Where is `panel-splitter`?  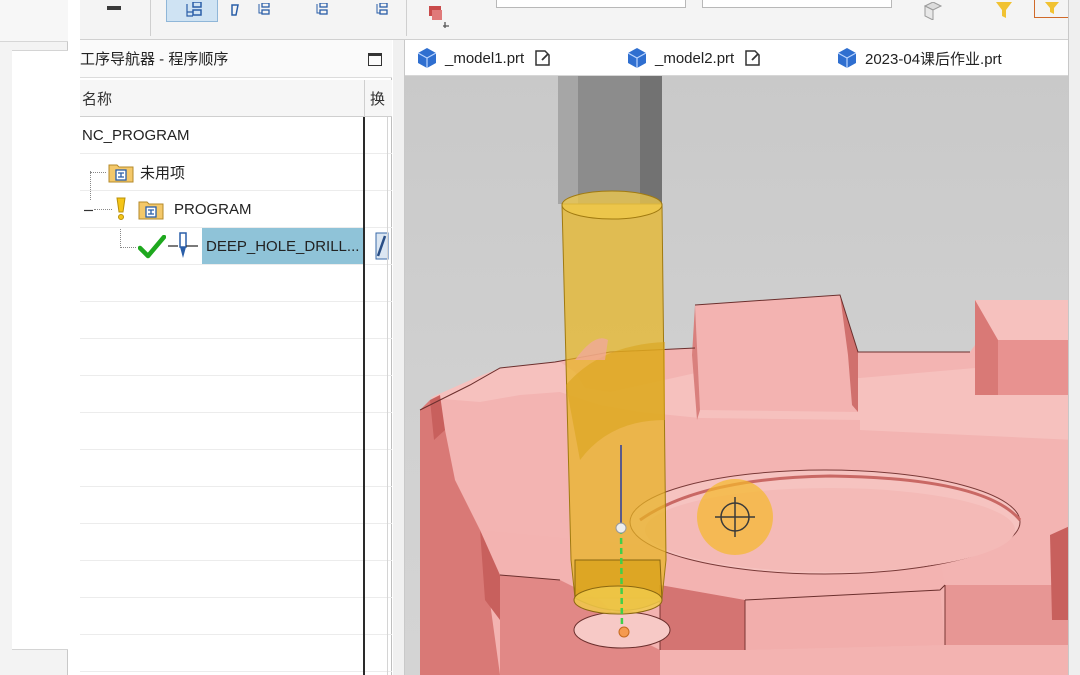 panel-splitter is located at coordinates (399, 357).